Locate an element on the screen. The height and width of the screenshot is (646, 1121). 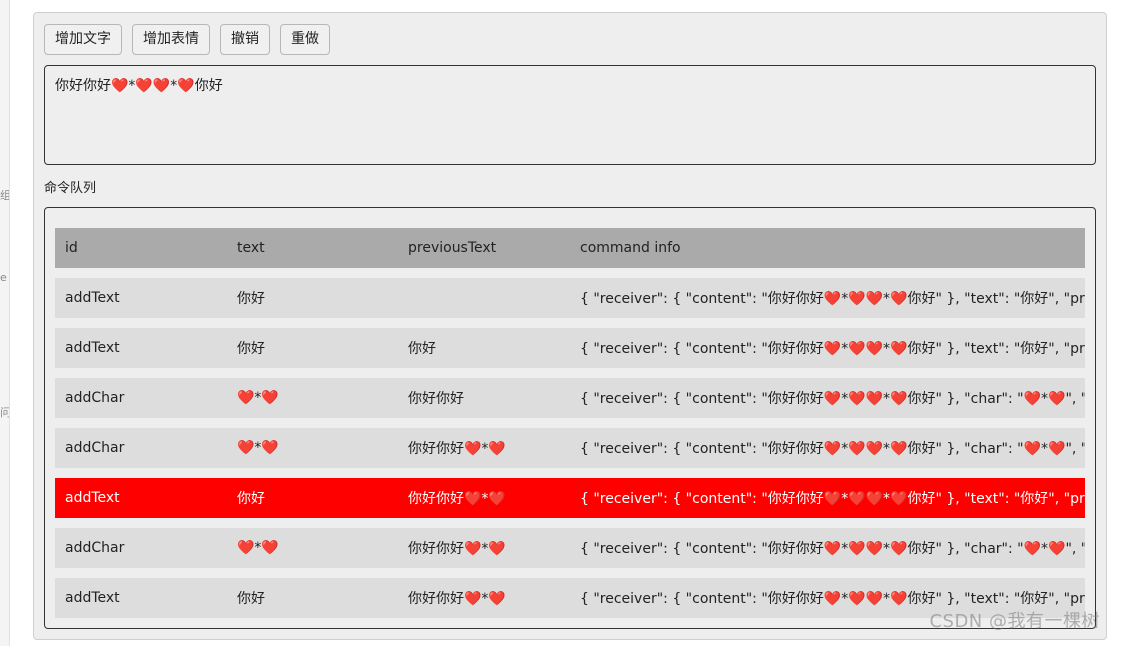
toolbar: 增加文字 增加表情 撤销 重做 is located at coordinates (192, 39).